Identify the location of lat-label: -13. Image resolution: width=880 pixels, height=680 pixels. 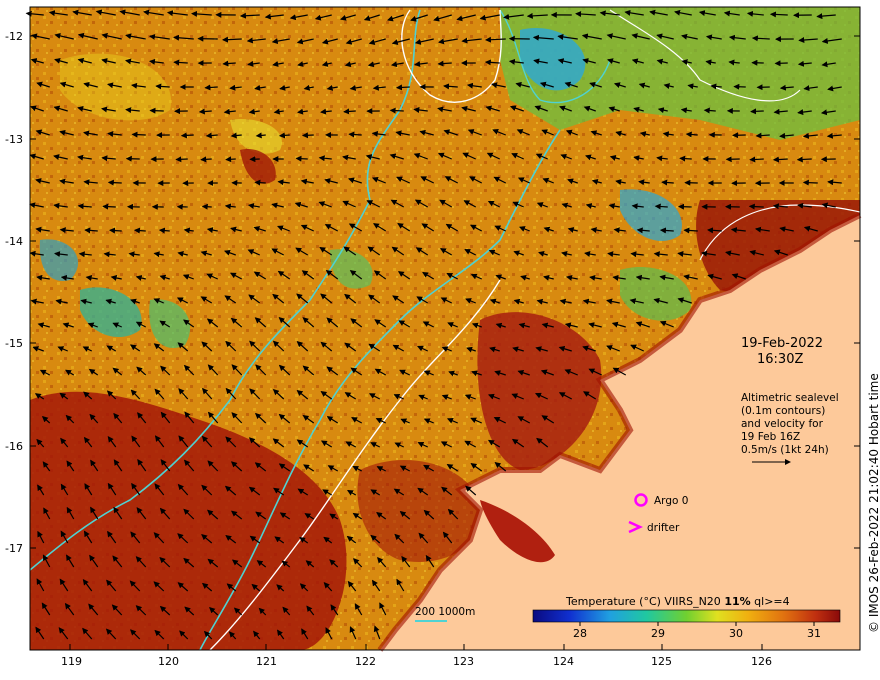
(14, 139).